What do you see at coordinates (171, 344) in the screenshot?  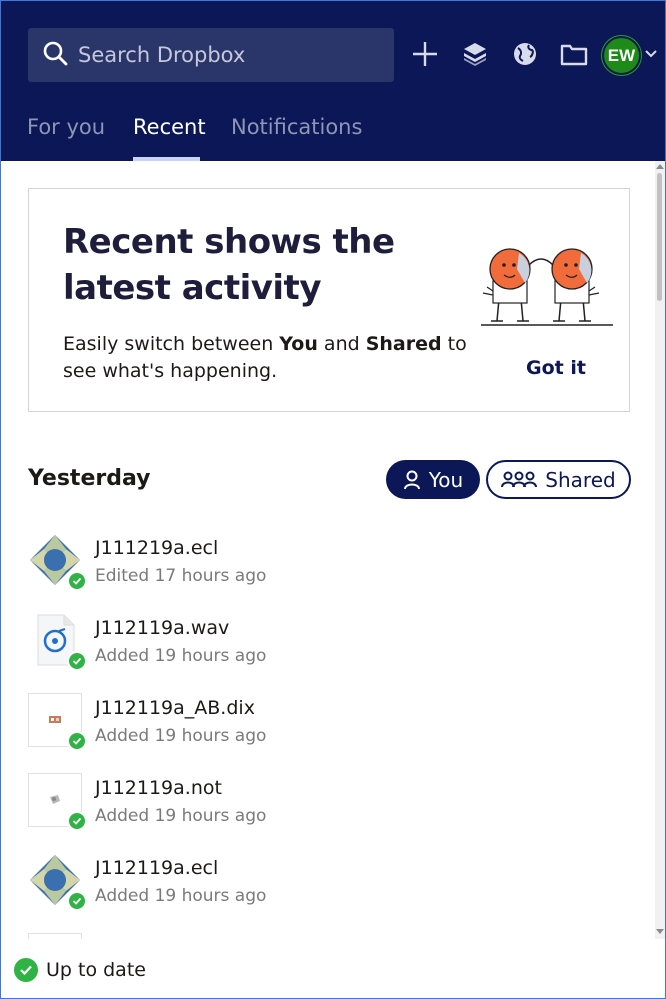 I see `banner-body-text: Easily switch between` at bounding box center [171, 344].